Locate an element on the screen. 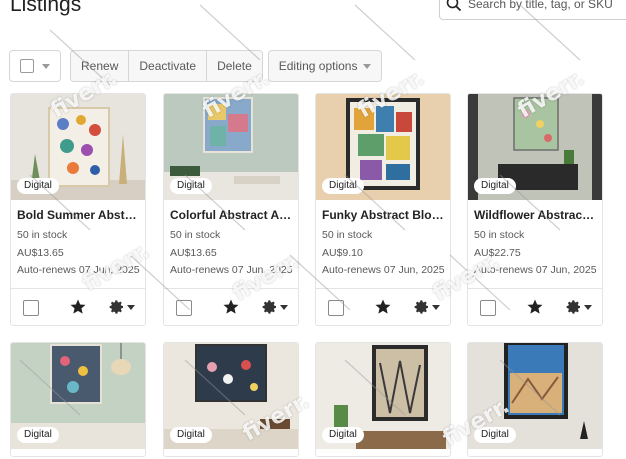  select-all-dropdown is located at coordinates (35, 66).